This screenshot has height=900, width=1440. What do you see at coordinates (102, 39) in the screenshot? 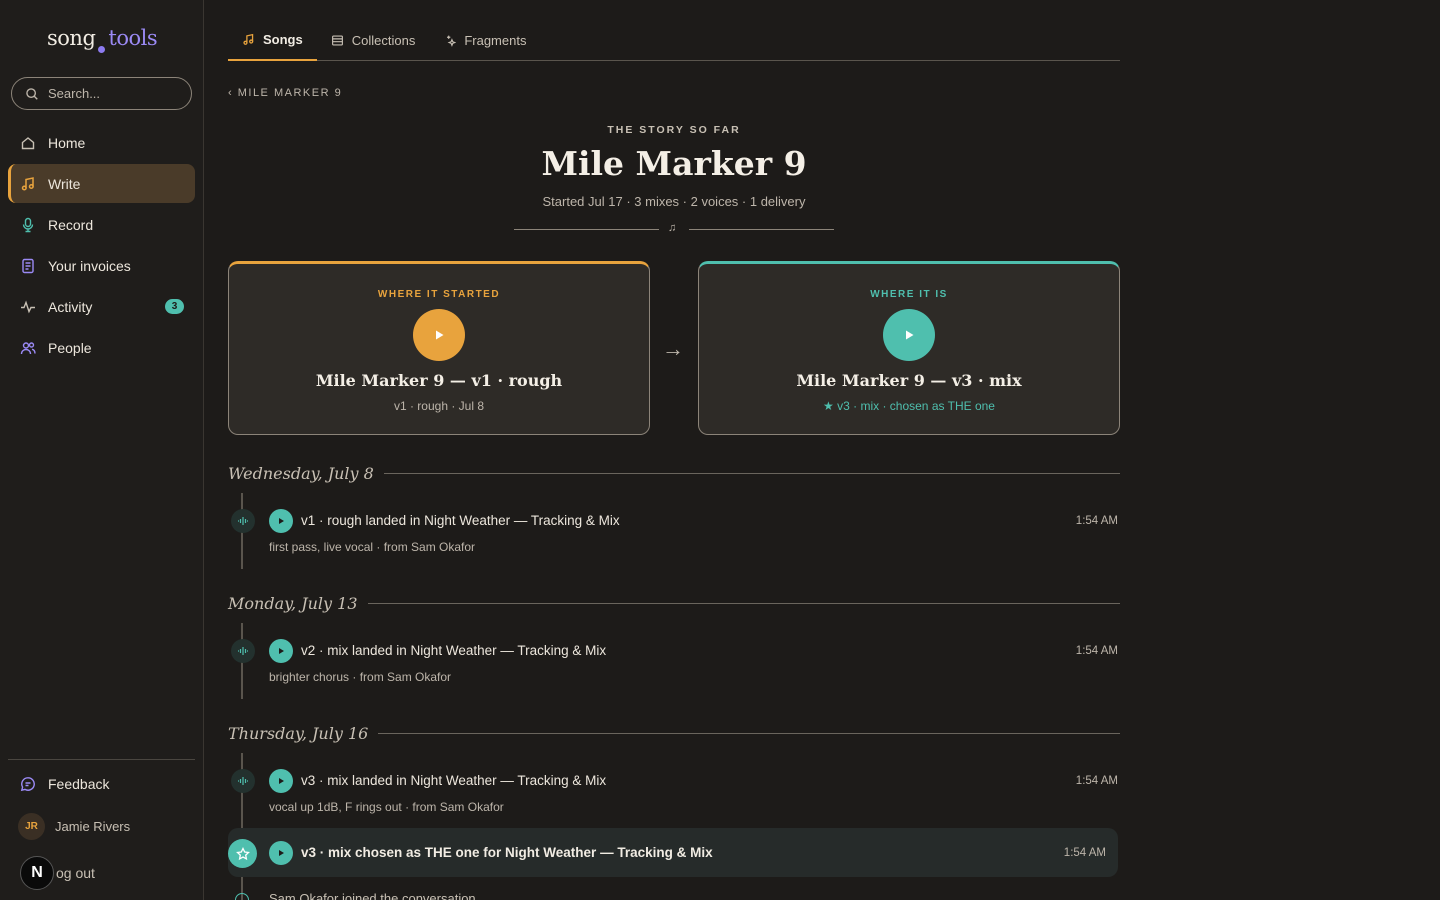
I see `app-logo: song tools` at bounding box center [102, 39].